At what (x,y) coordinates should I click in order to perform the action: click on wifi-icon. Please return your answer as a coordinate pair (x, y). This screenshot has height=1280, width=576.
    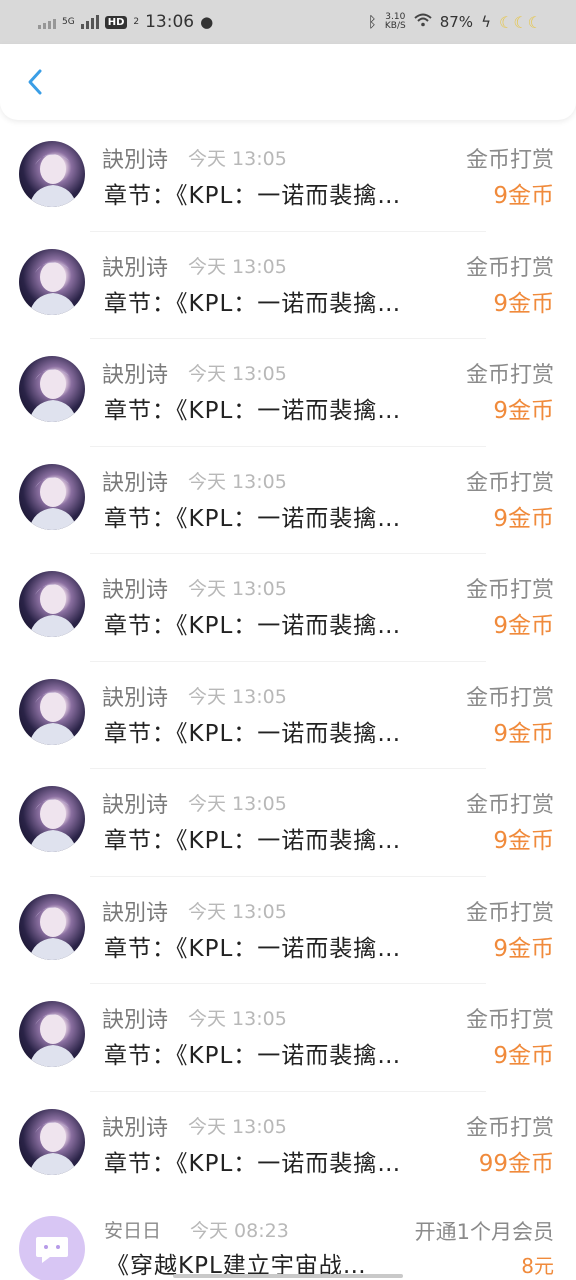
    Looking at the image, I should click on (423, 22).